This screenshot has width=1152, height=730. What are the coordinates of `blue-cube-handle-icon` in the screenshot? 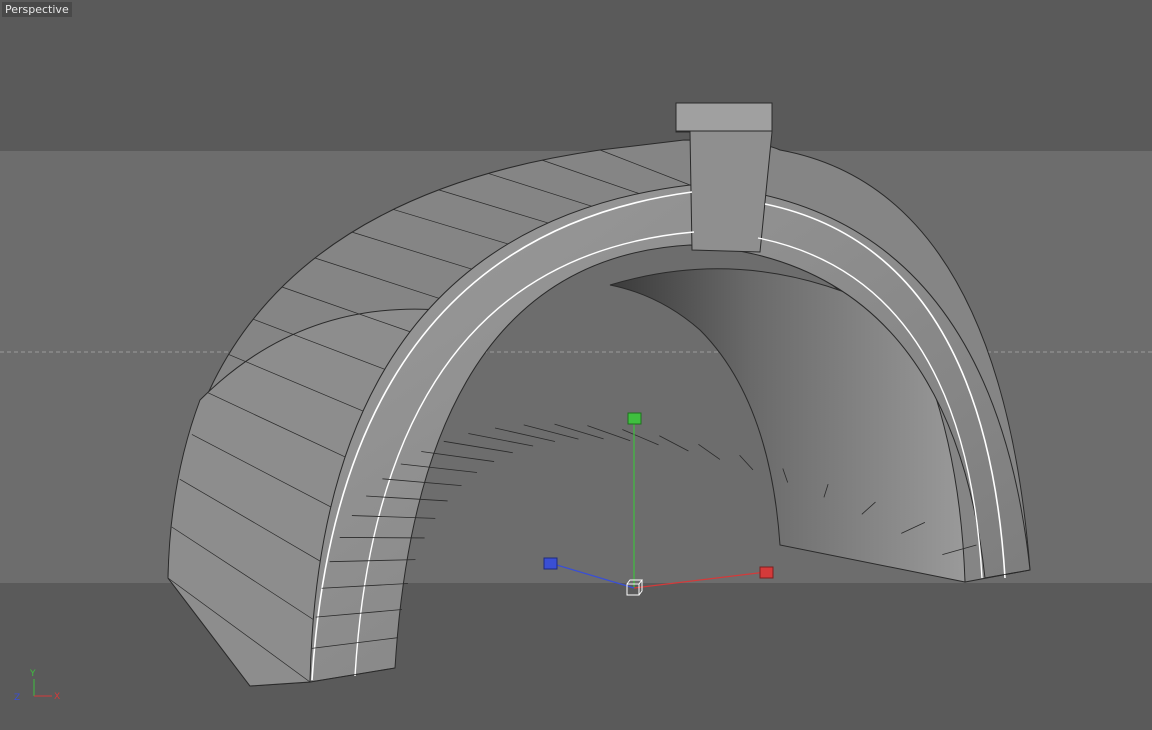 It's located at (550, 563).